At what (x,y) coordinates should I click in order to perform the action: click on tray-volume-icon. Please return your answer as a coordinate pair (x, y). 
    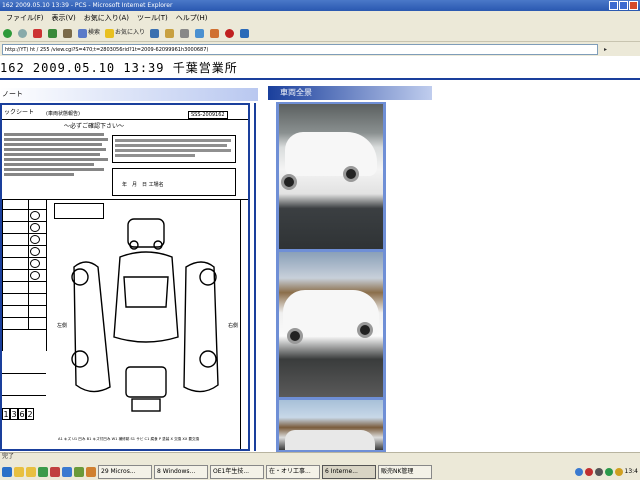
    Looking at the image, I should click on (598, 471).